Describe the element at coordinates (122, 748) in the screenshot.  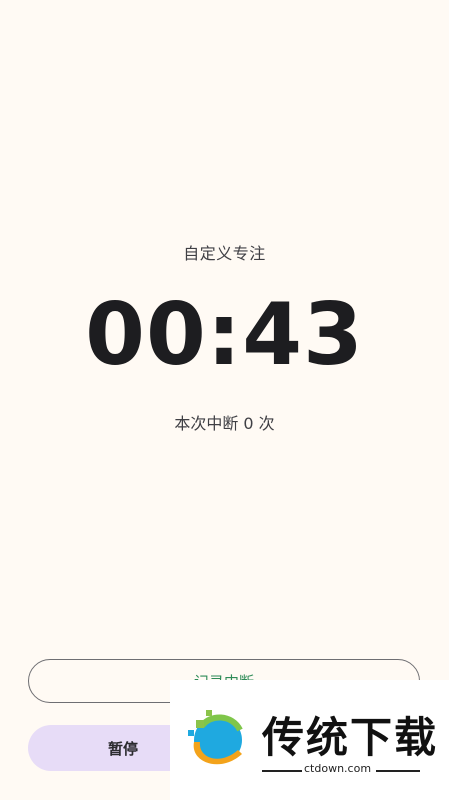
I see `pause-label: 暂停` at that location.